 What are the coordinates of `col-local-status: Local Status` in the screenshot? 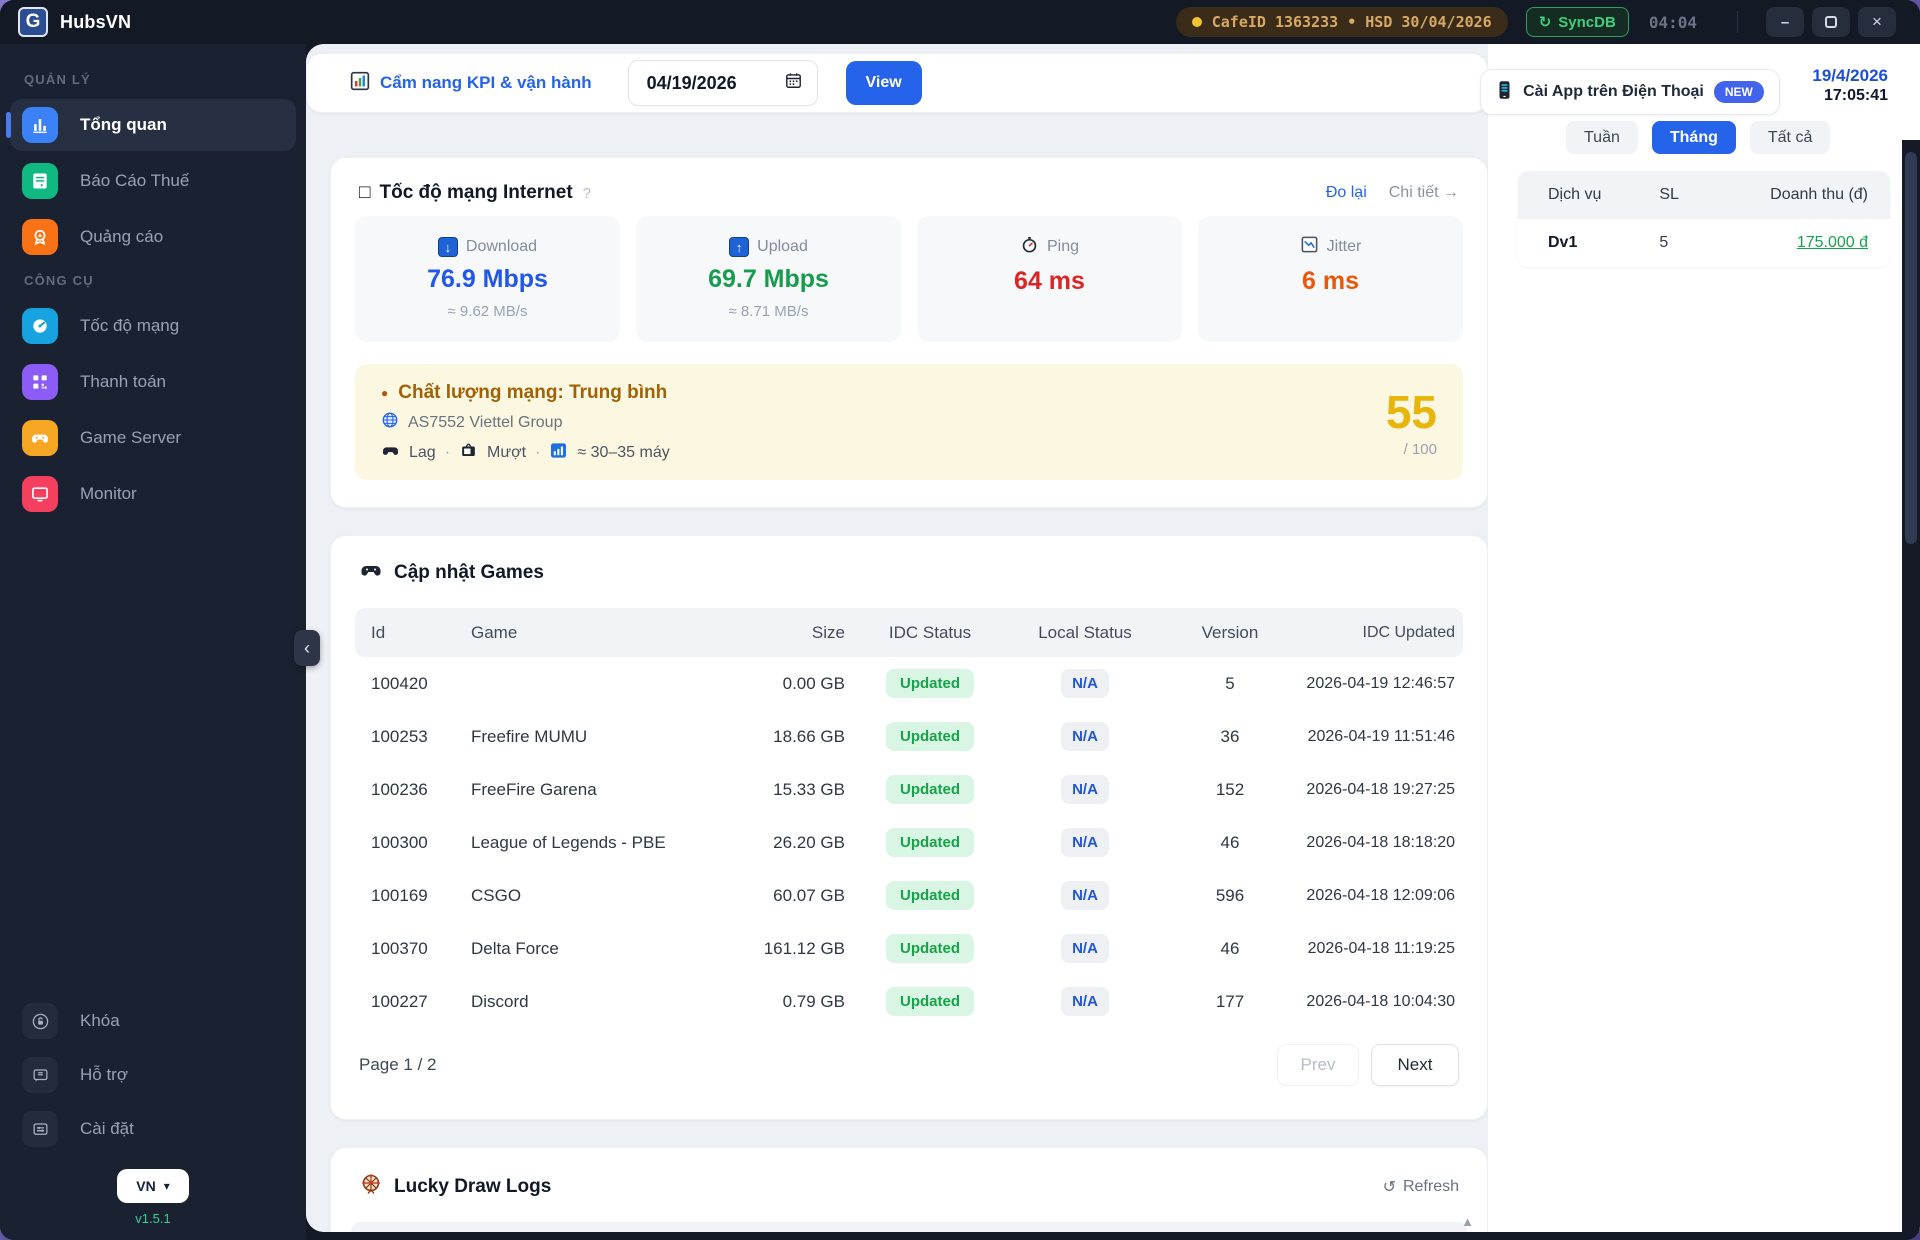 It's located at (1085, 632).